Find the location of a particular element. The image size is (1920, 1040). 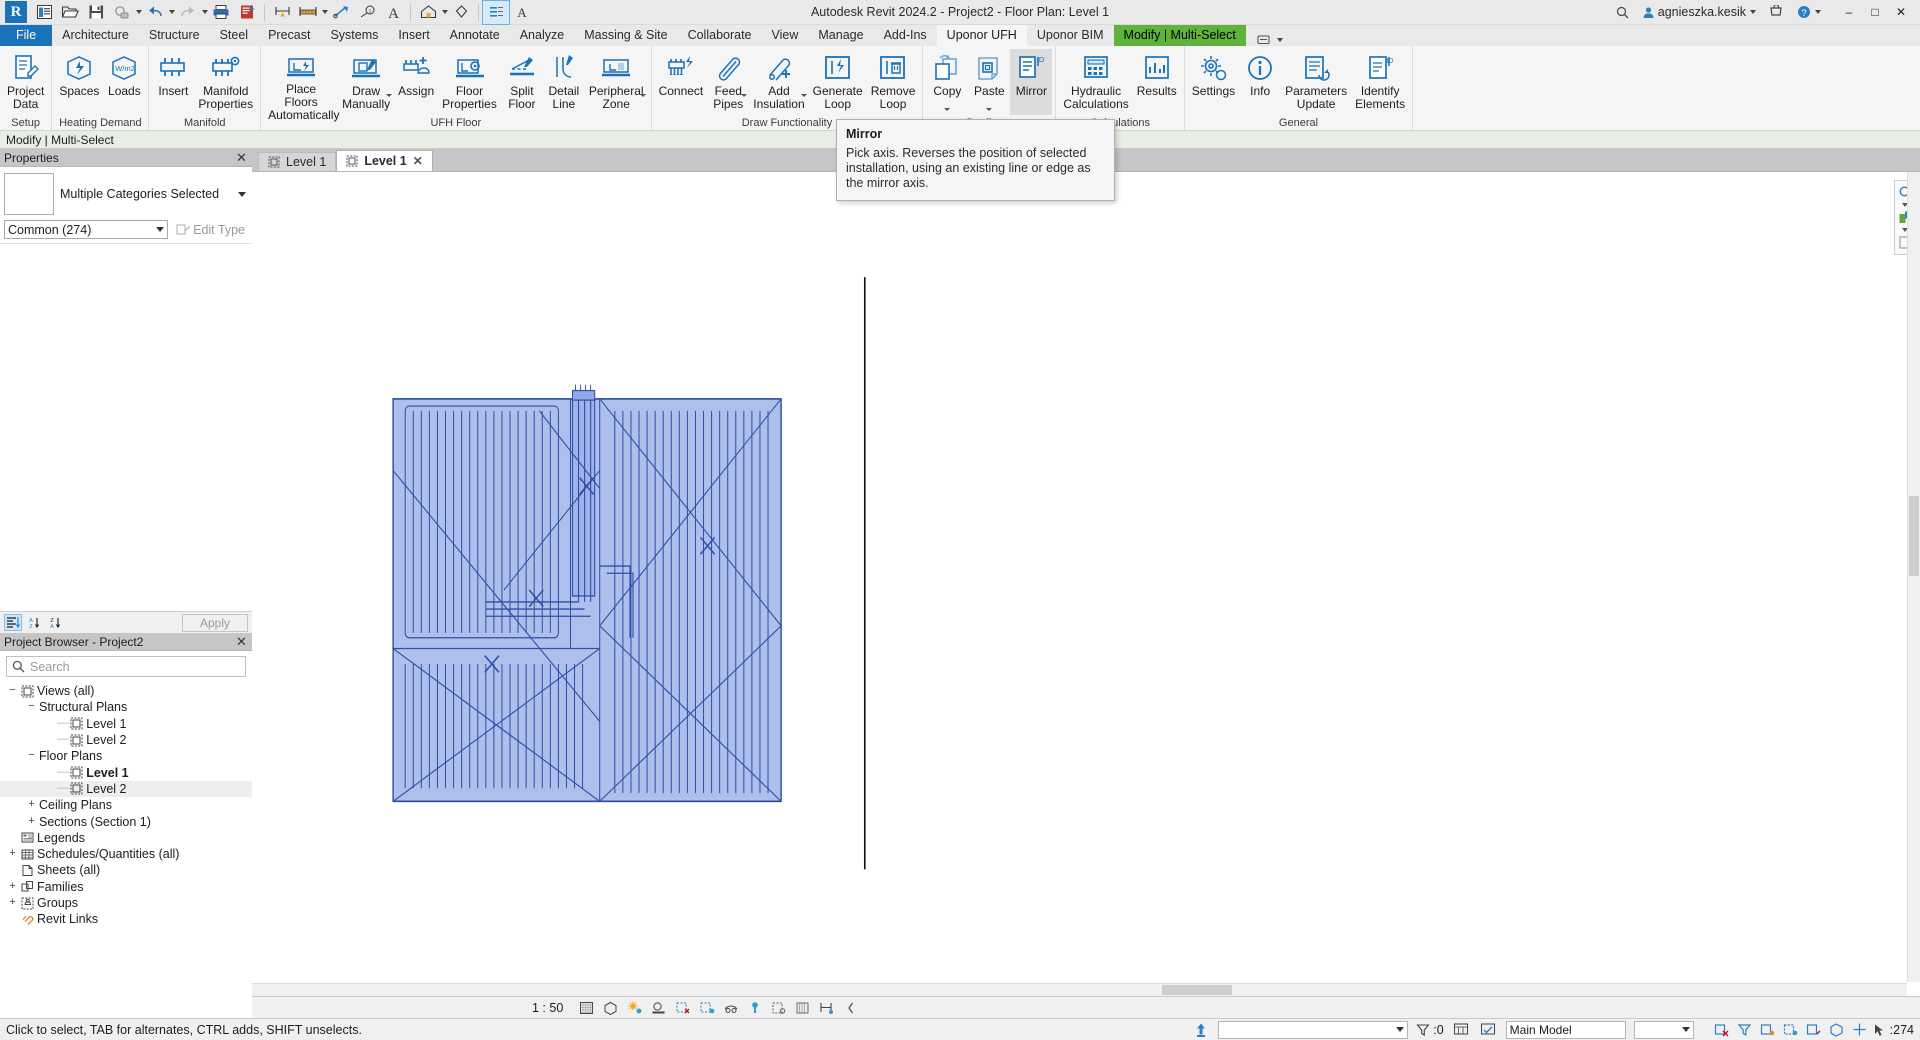

ribbon-button-info: Info is located at coordinates (1260, 82).